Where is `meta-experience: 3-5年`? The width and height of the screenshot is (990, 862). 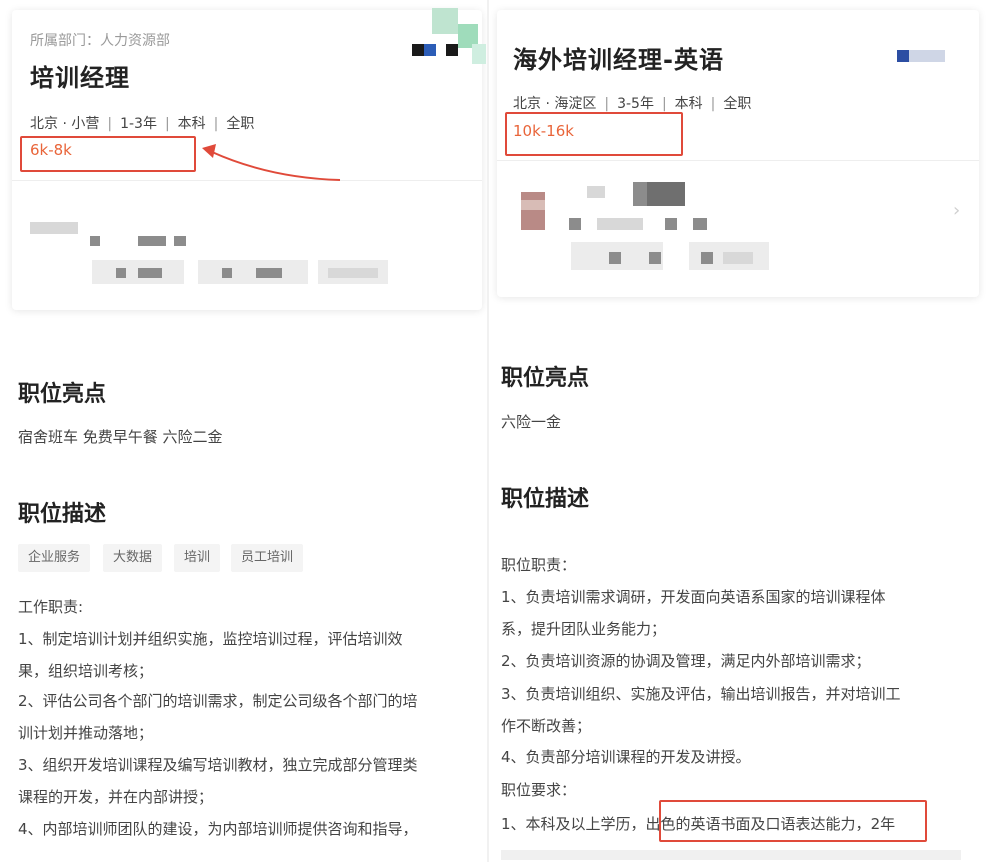
meta-experience: 3-5年 is located at coordinates (635, 104).